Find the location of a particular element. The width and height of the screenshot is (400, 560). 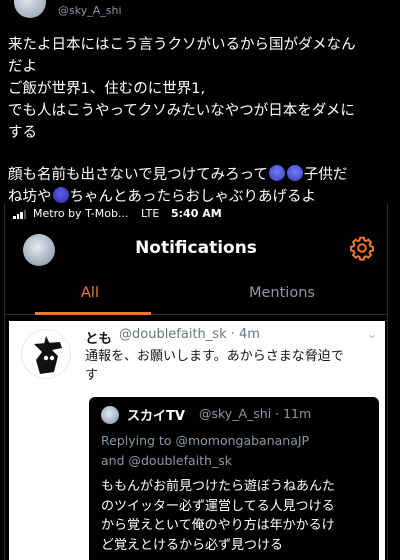

outer-tweet-line: だよ is located at coordinates (22, 67).